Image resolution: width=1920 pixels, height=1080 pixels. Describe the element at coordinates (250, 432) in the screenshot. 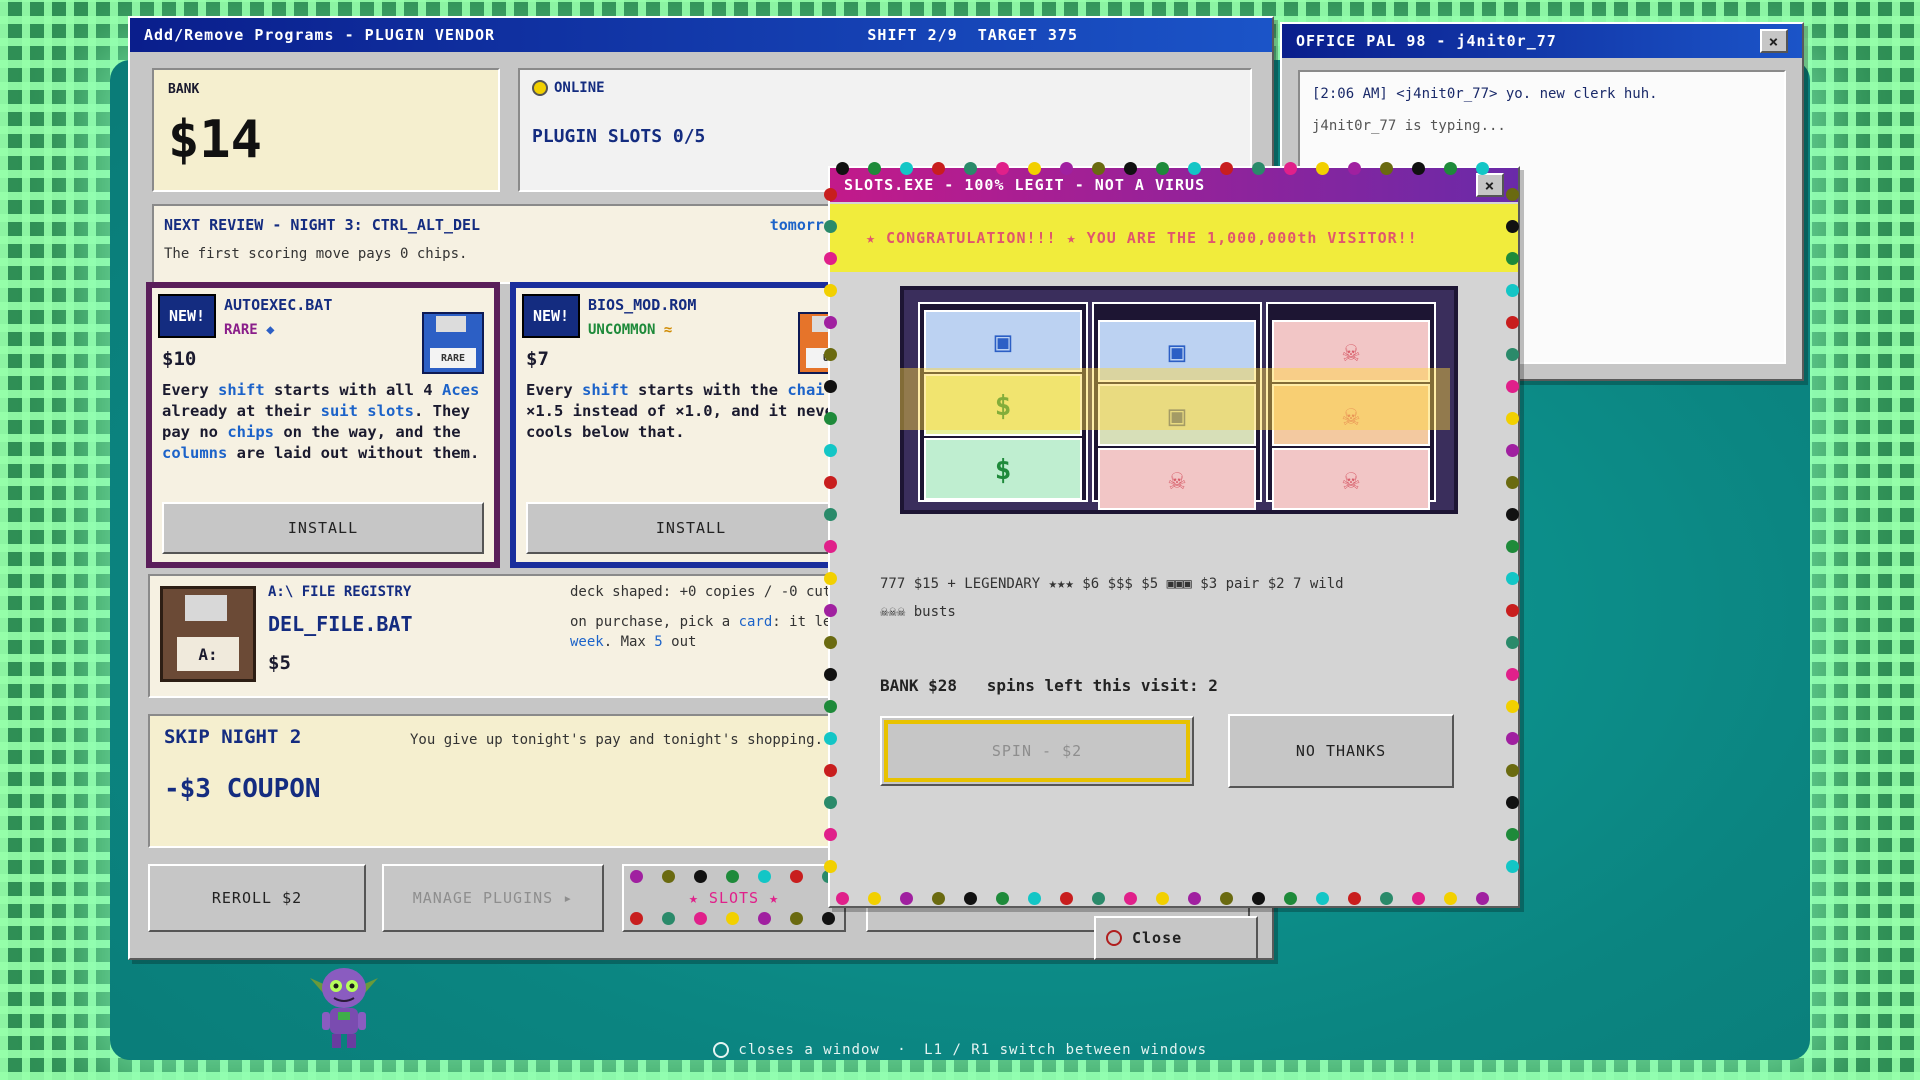

I see `keyword: chips` at that location.